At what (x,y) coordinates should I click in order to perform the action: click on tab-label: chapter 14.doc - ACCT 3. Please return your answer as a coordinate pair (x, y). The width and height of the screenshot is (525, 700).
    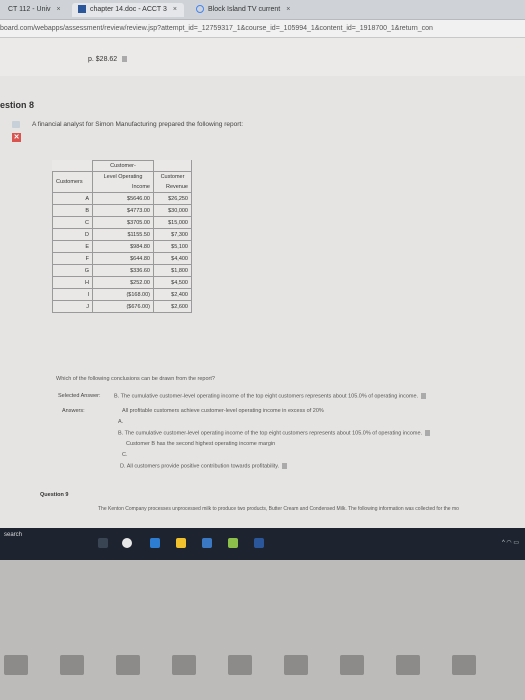
    Looking at the image, I should click on (128, 9).